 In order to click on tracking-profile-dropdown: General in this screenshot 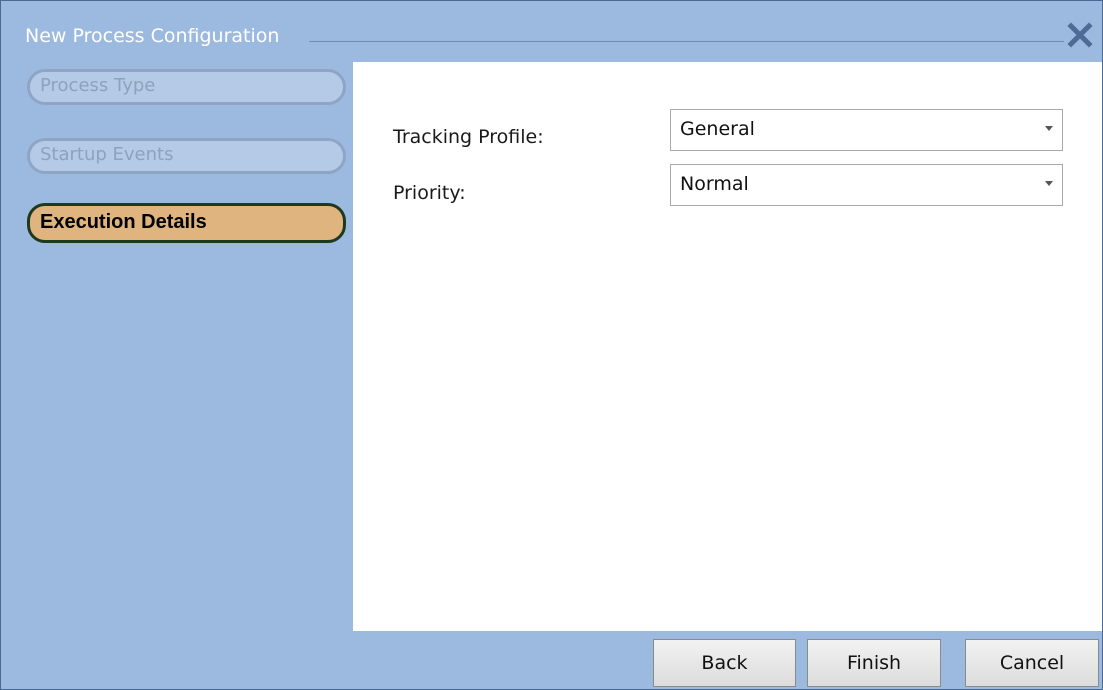, I will do `click(866, 130)`.